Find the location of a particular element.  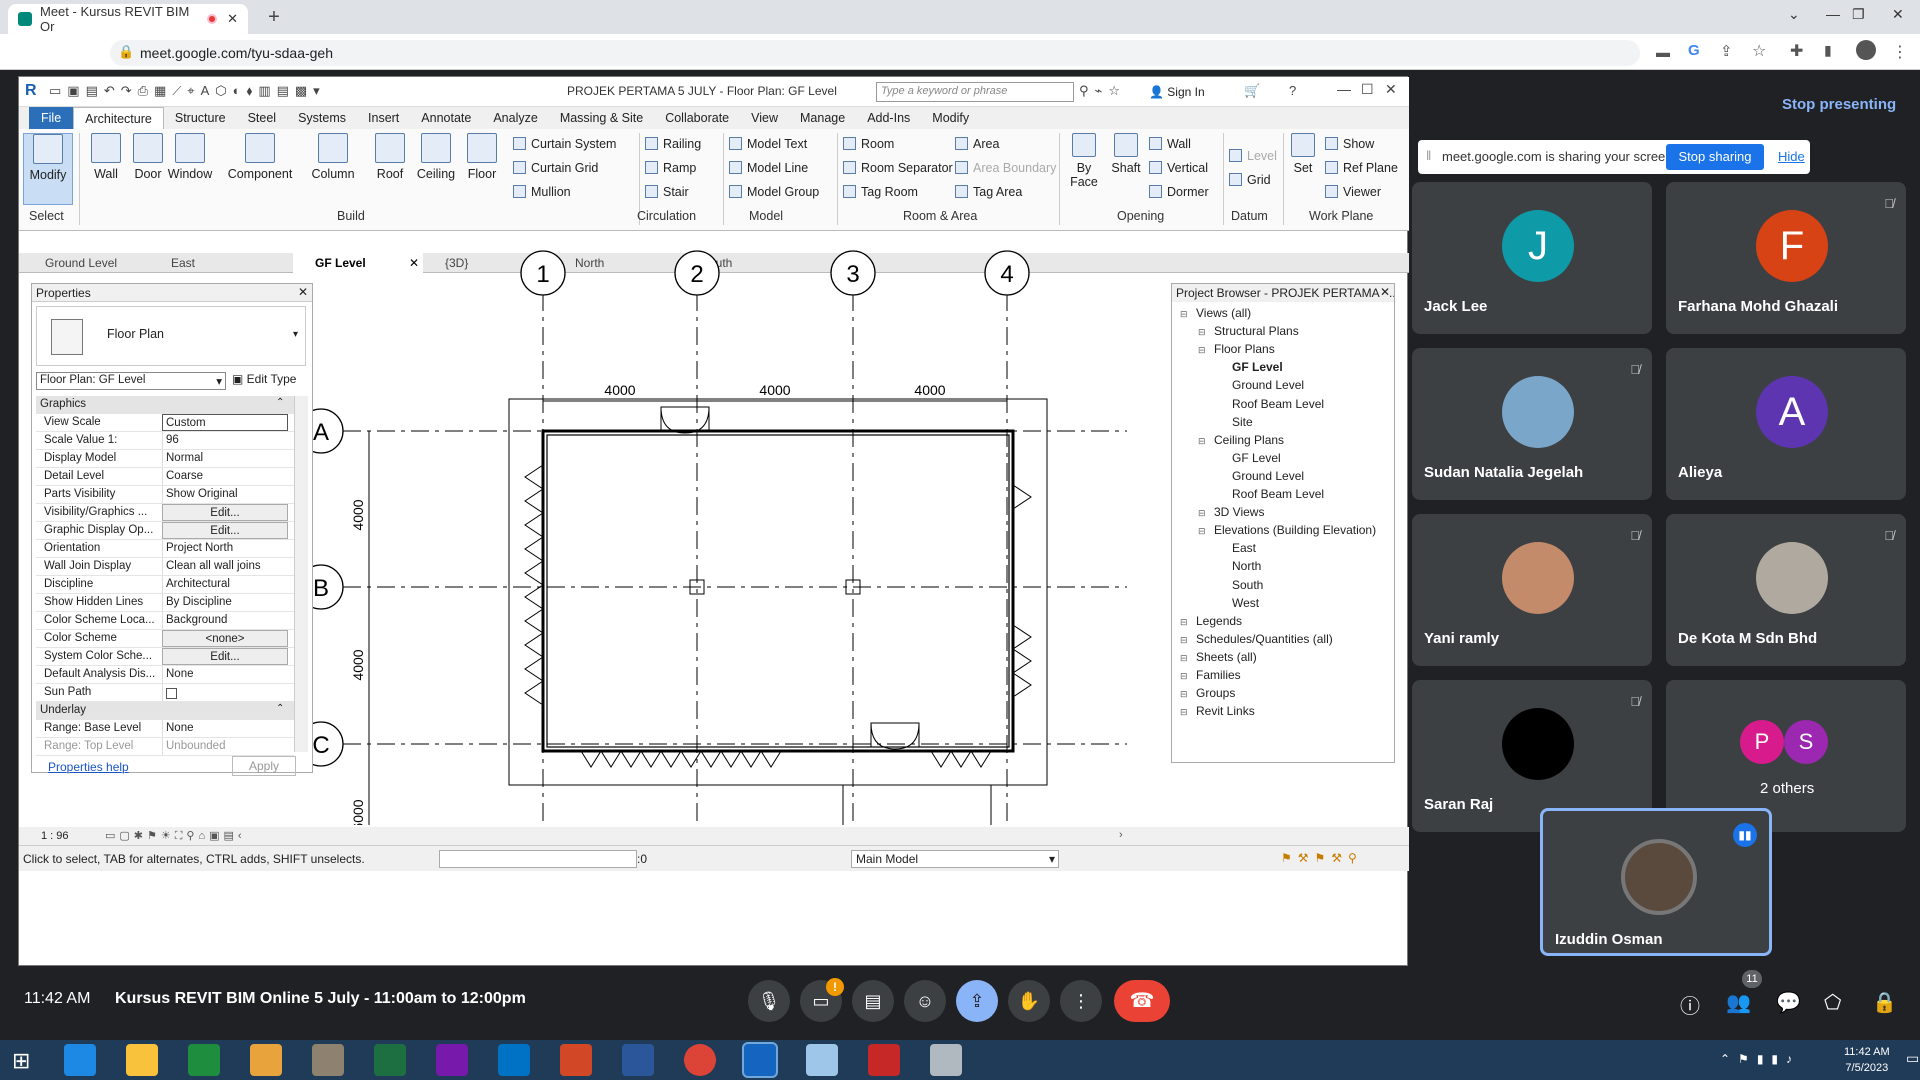

revit-minimize-icon: — is located at coordinates (1344, 89).